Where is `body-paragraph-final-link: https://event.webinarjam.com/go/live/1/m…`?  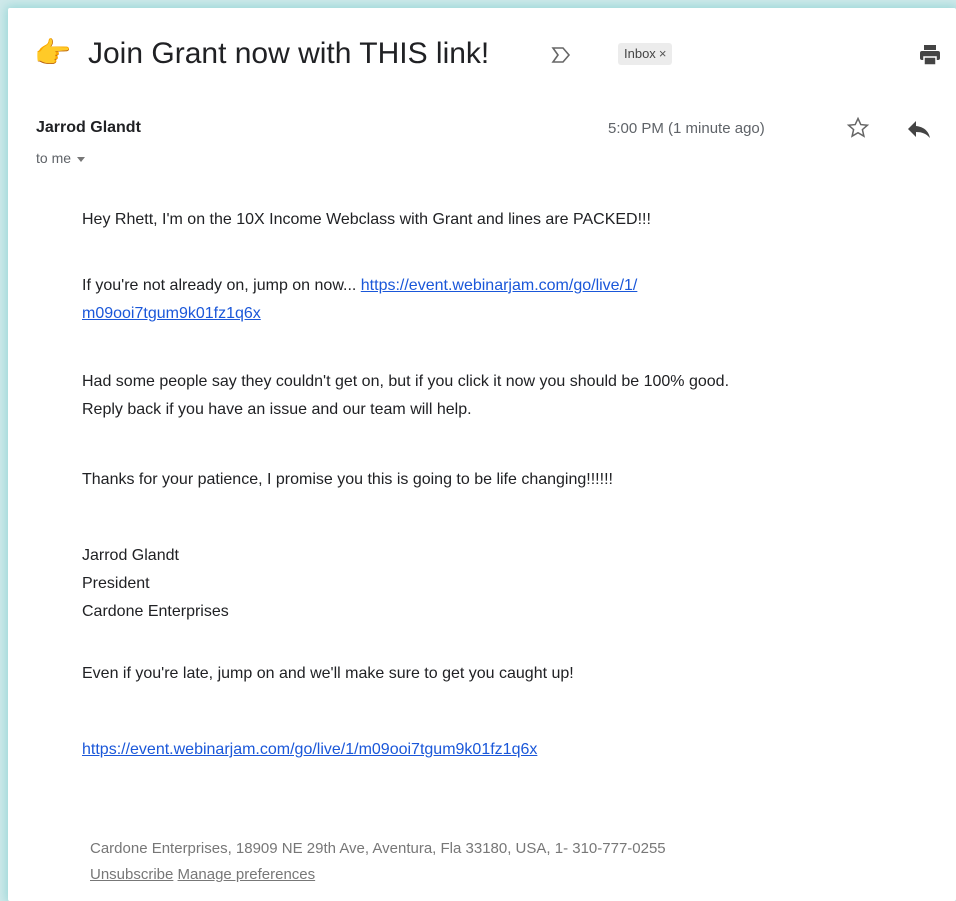 body-paragraph-final-link: https://event.webinarjam.com/go/live/1/m… is located at coordinates (309, 750).